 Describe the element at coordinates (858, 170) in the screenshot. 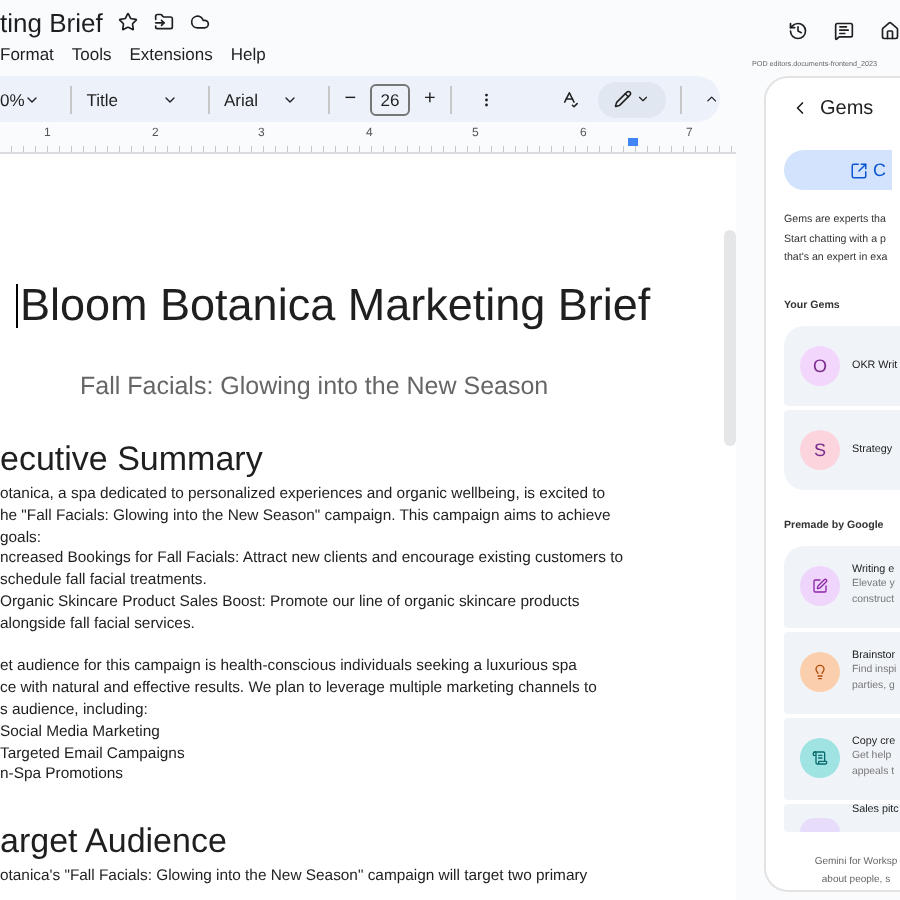

I see `open-icon` at that location.